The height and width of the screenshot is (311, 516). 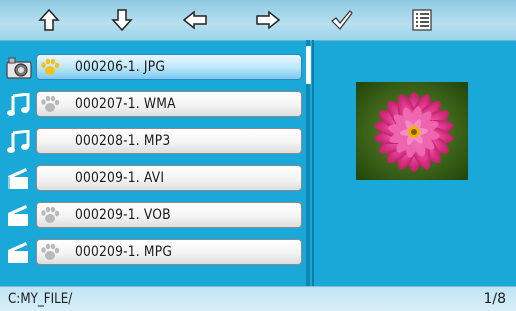 I want to click on list-menu-icon, so click(x=422, y=20).